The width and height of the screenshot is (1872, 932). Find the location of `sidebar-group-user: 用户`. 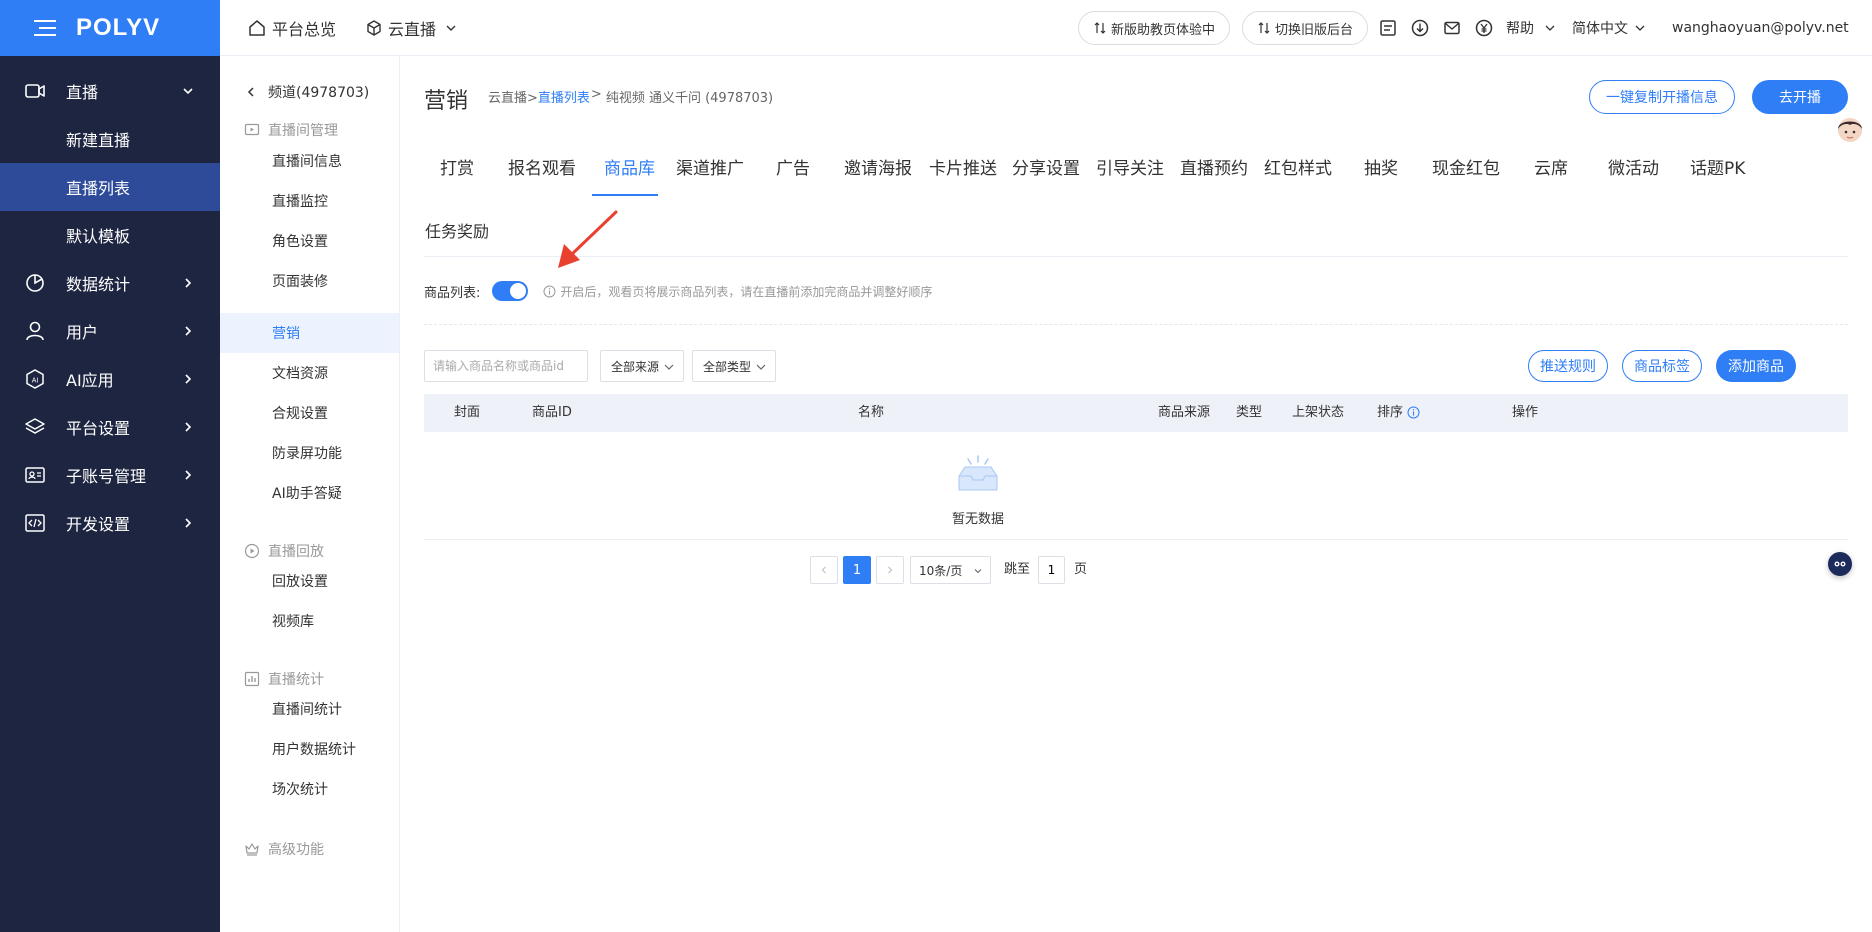

sidebar-group-user: 用户 is located at coordinates (110, 331).